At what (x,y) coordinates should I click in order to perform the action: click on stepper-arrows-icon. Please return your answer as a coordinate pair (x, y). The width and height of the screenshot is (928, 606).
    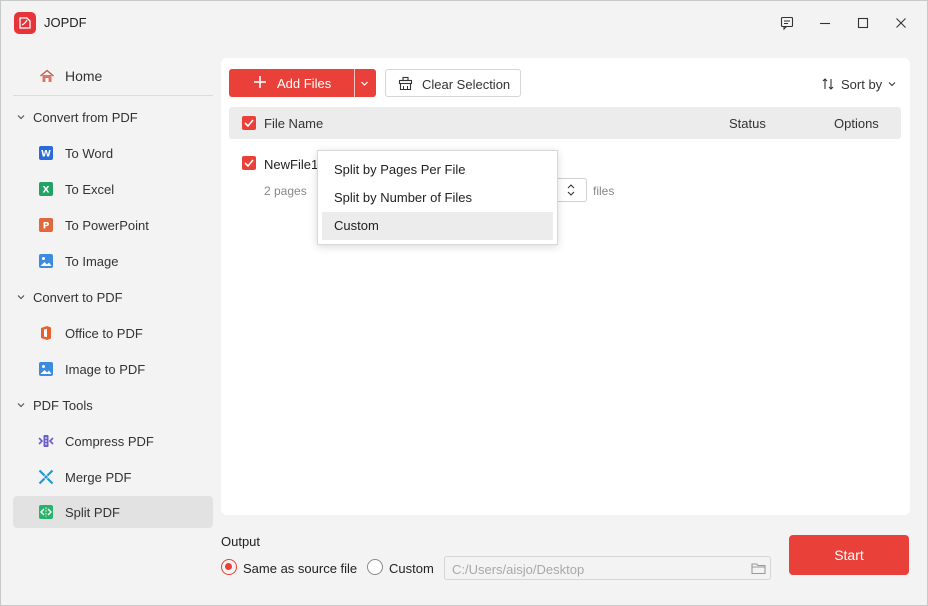
    Looking at the image, I should click on (571, 190).